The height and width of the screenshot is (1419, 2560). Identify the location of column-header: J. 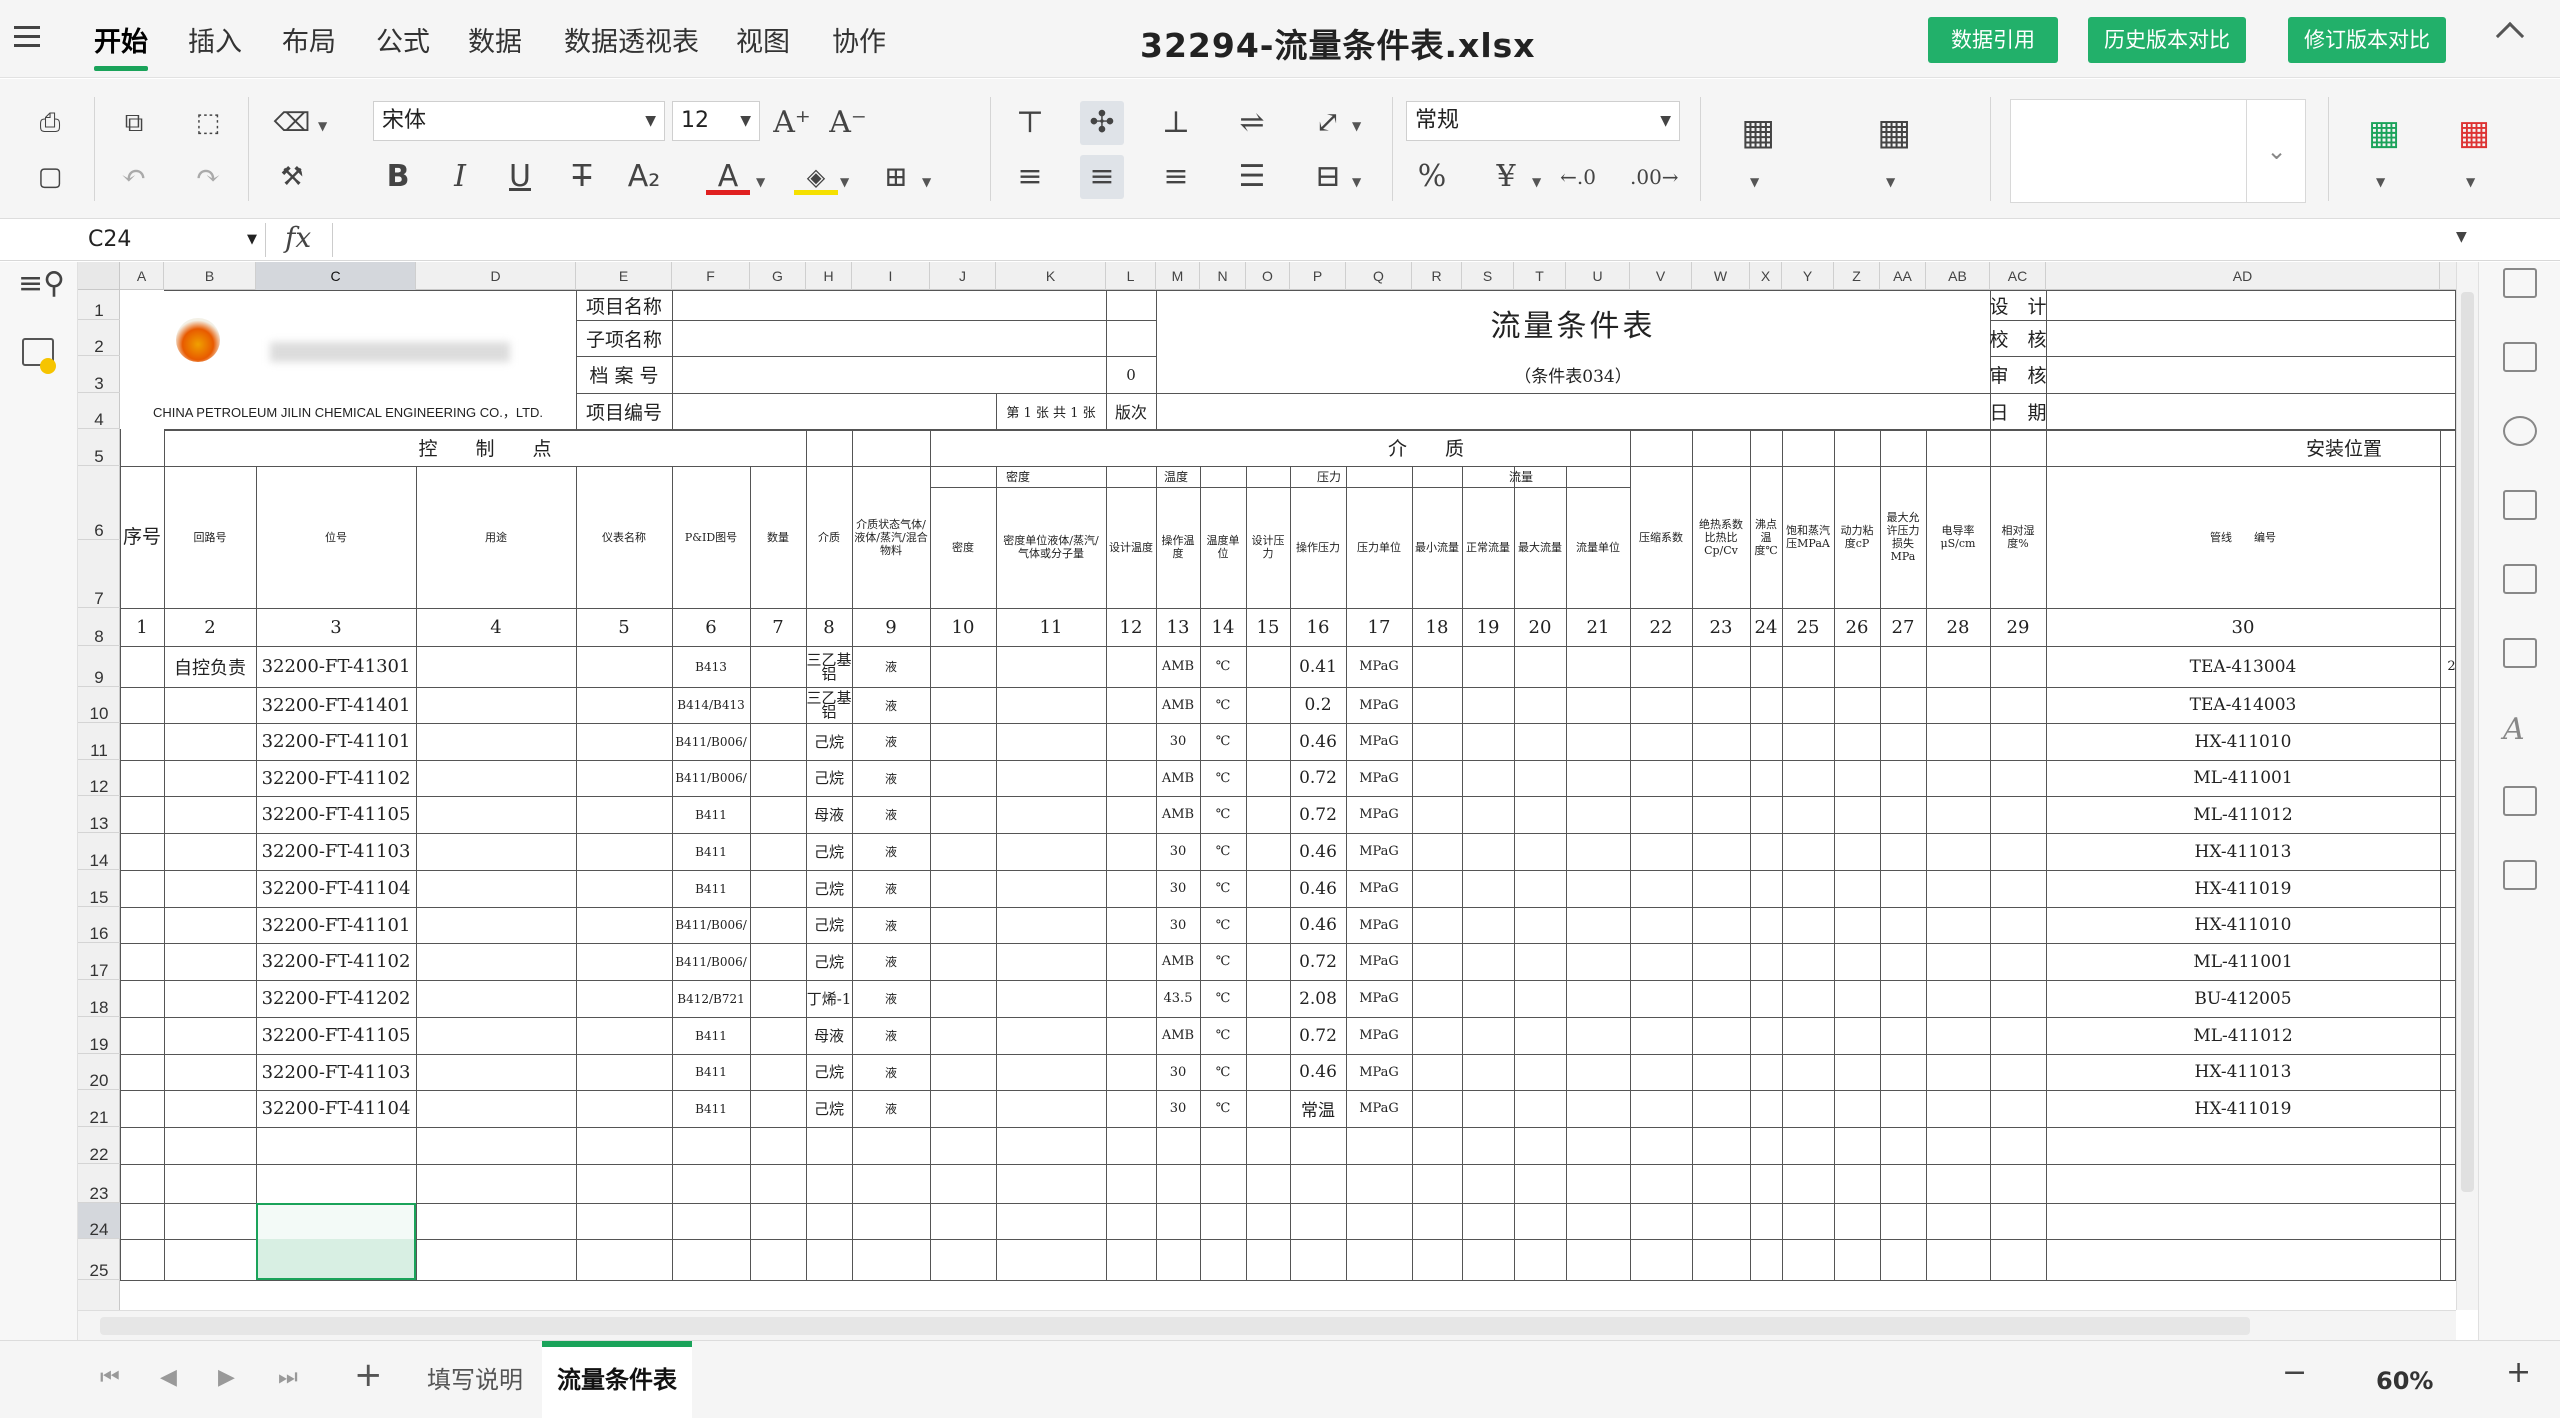
(963, 276).